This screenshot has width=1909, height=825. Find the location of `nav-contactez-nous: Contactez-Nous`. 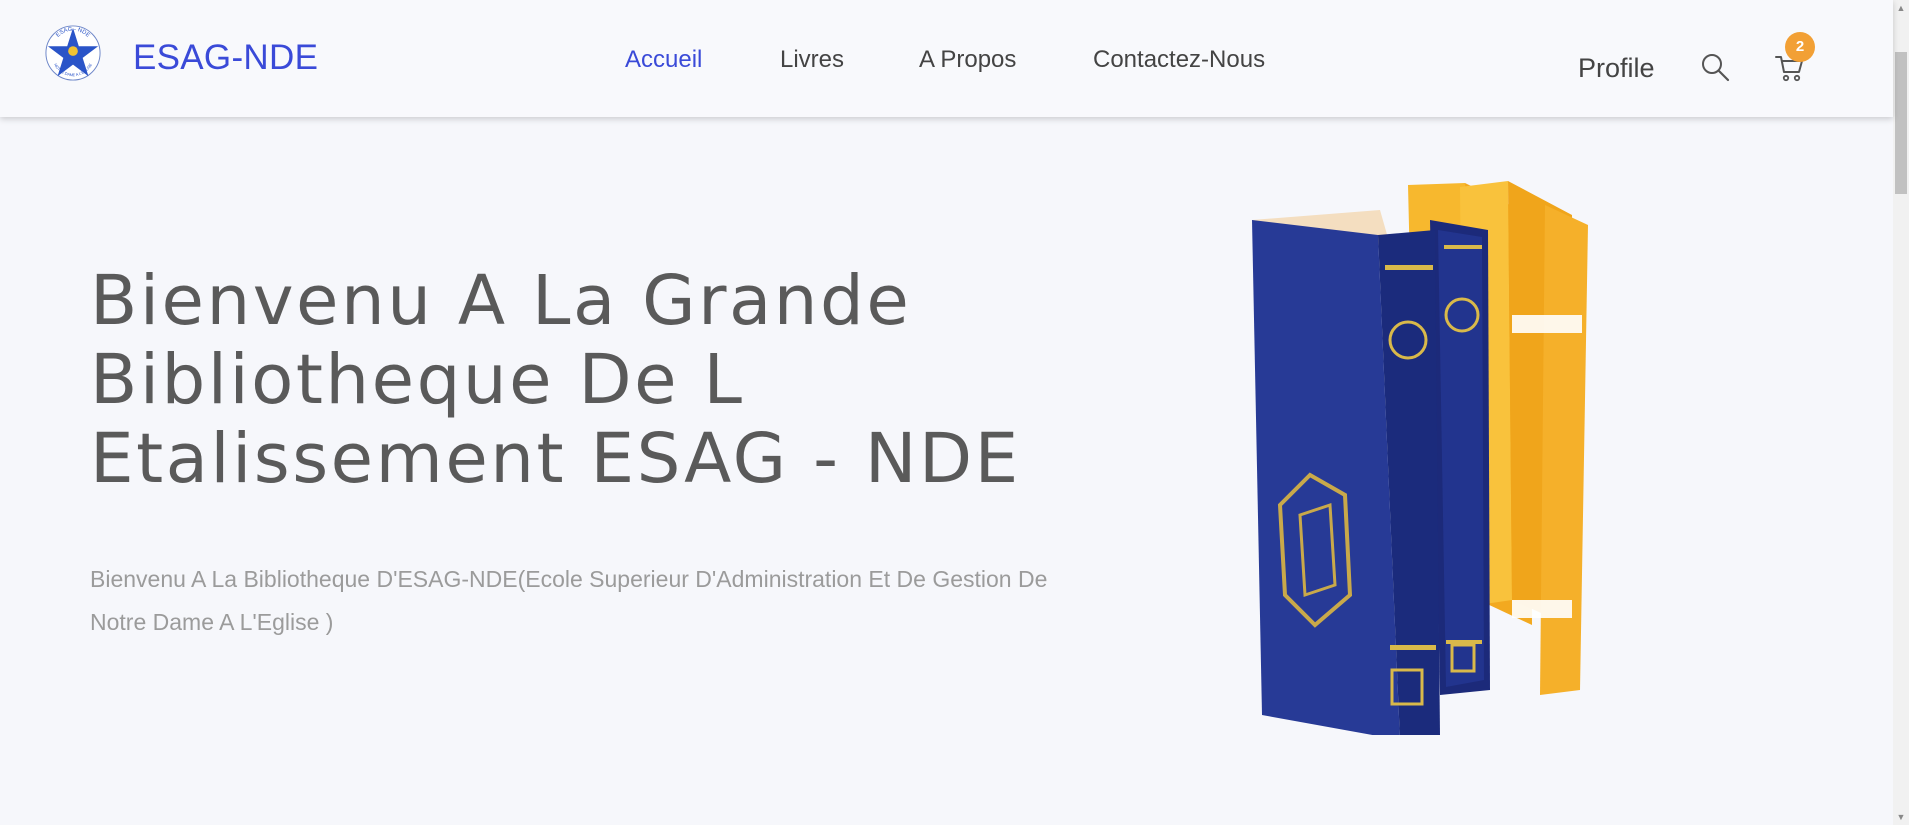

nav-contactez-nous: Contactez-Nous is located at coordinates (1179, 60).